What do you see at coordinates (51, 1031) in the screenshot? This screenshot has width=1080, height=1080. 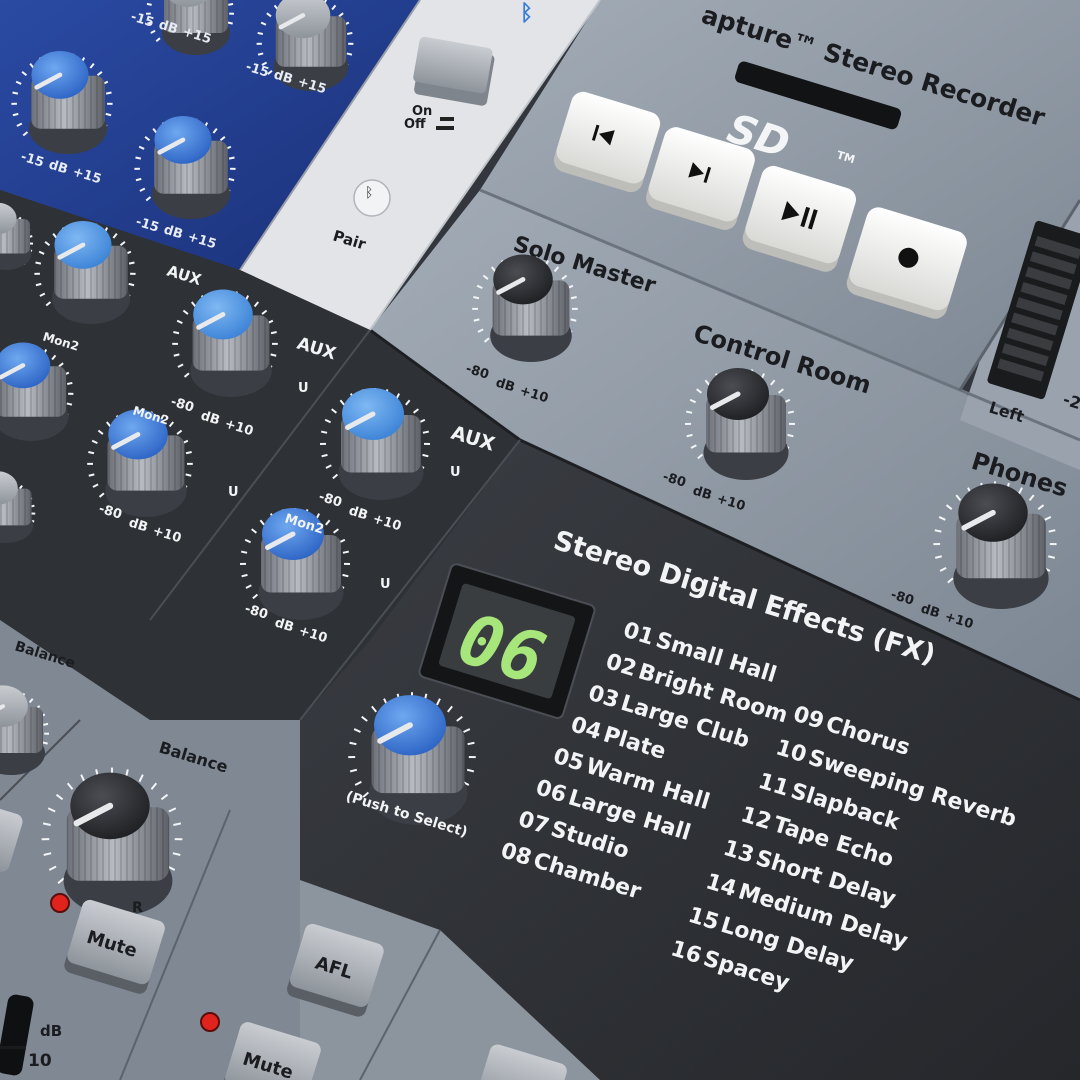 I see `fader-db-label: dB` at bounding box center [51, 1031].